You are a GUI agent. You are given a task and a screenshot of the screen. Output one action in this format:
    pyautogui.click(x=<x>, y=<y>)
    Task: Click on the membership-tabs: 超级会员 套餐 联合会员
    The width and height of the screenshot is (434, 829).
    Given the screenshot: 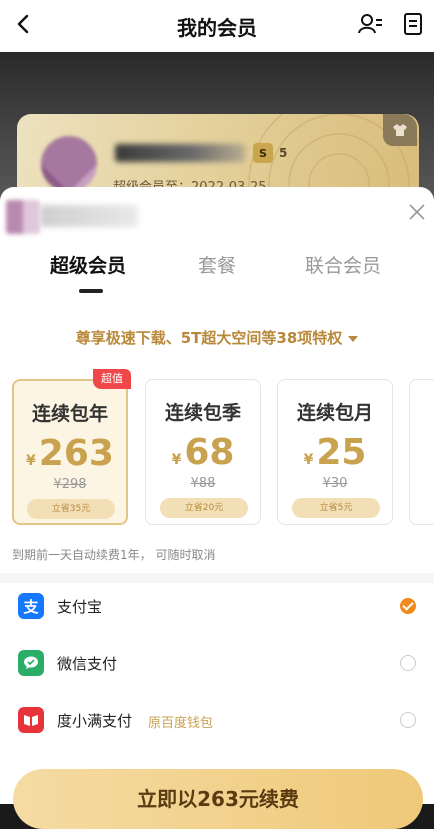 What is the action you would take?
    pyautogui.click(x=217, y=271)
    